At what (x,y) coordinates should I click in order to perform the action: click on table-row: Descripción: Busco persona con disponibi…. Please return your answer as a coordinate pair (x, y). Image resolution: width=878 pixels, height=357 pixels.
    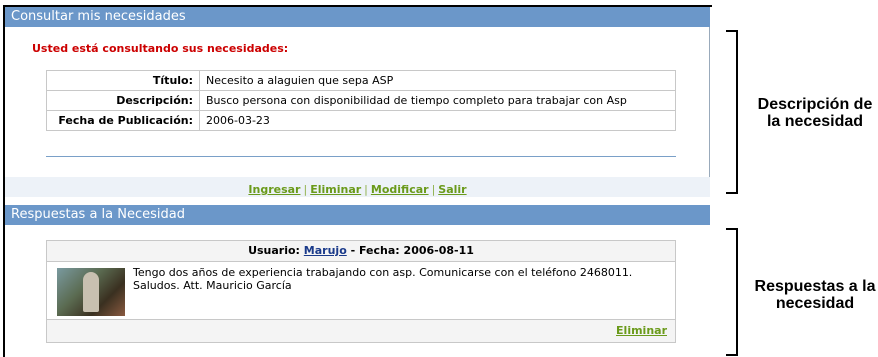
    Looking at the image, I should click on (361, 100).